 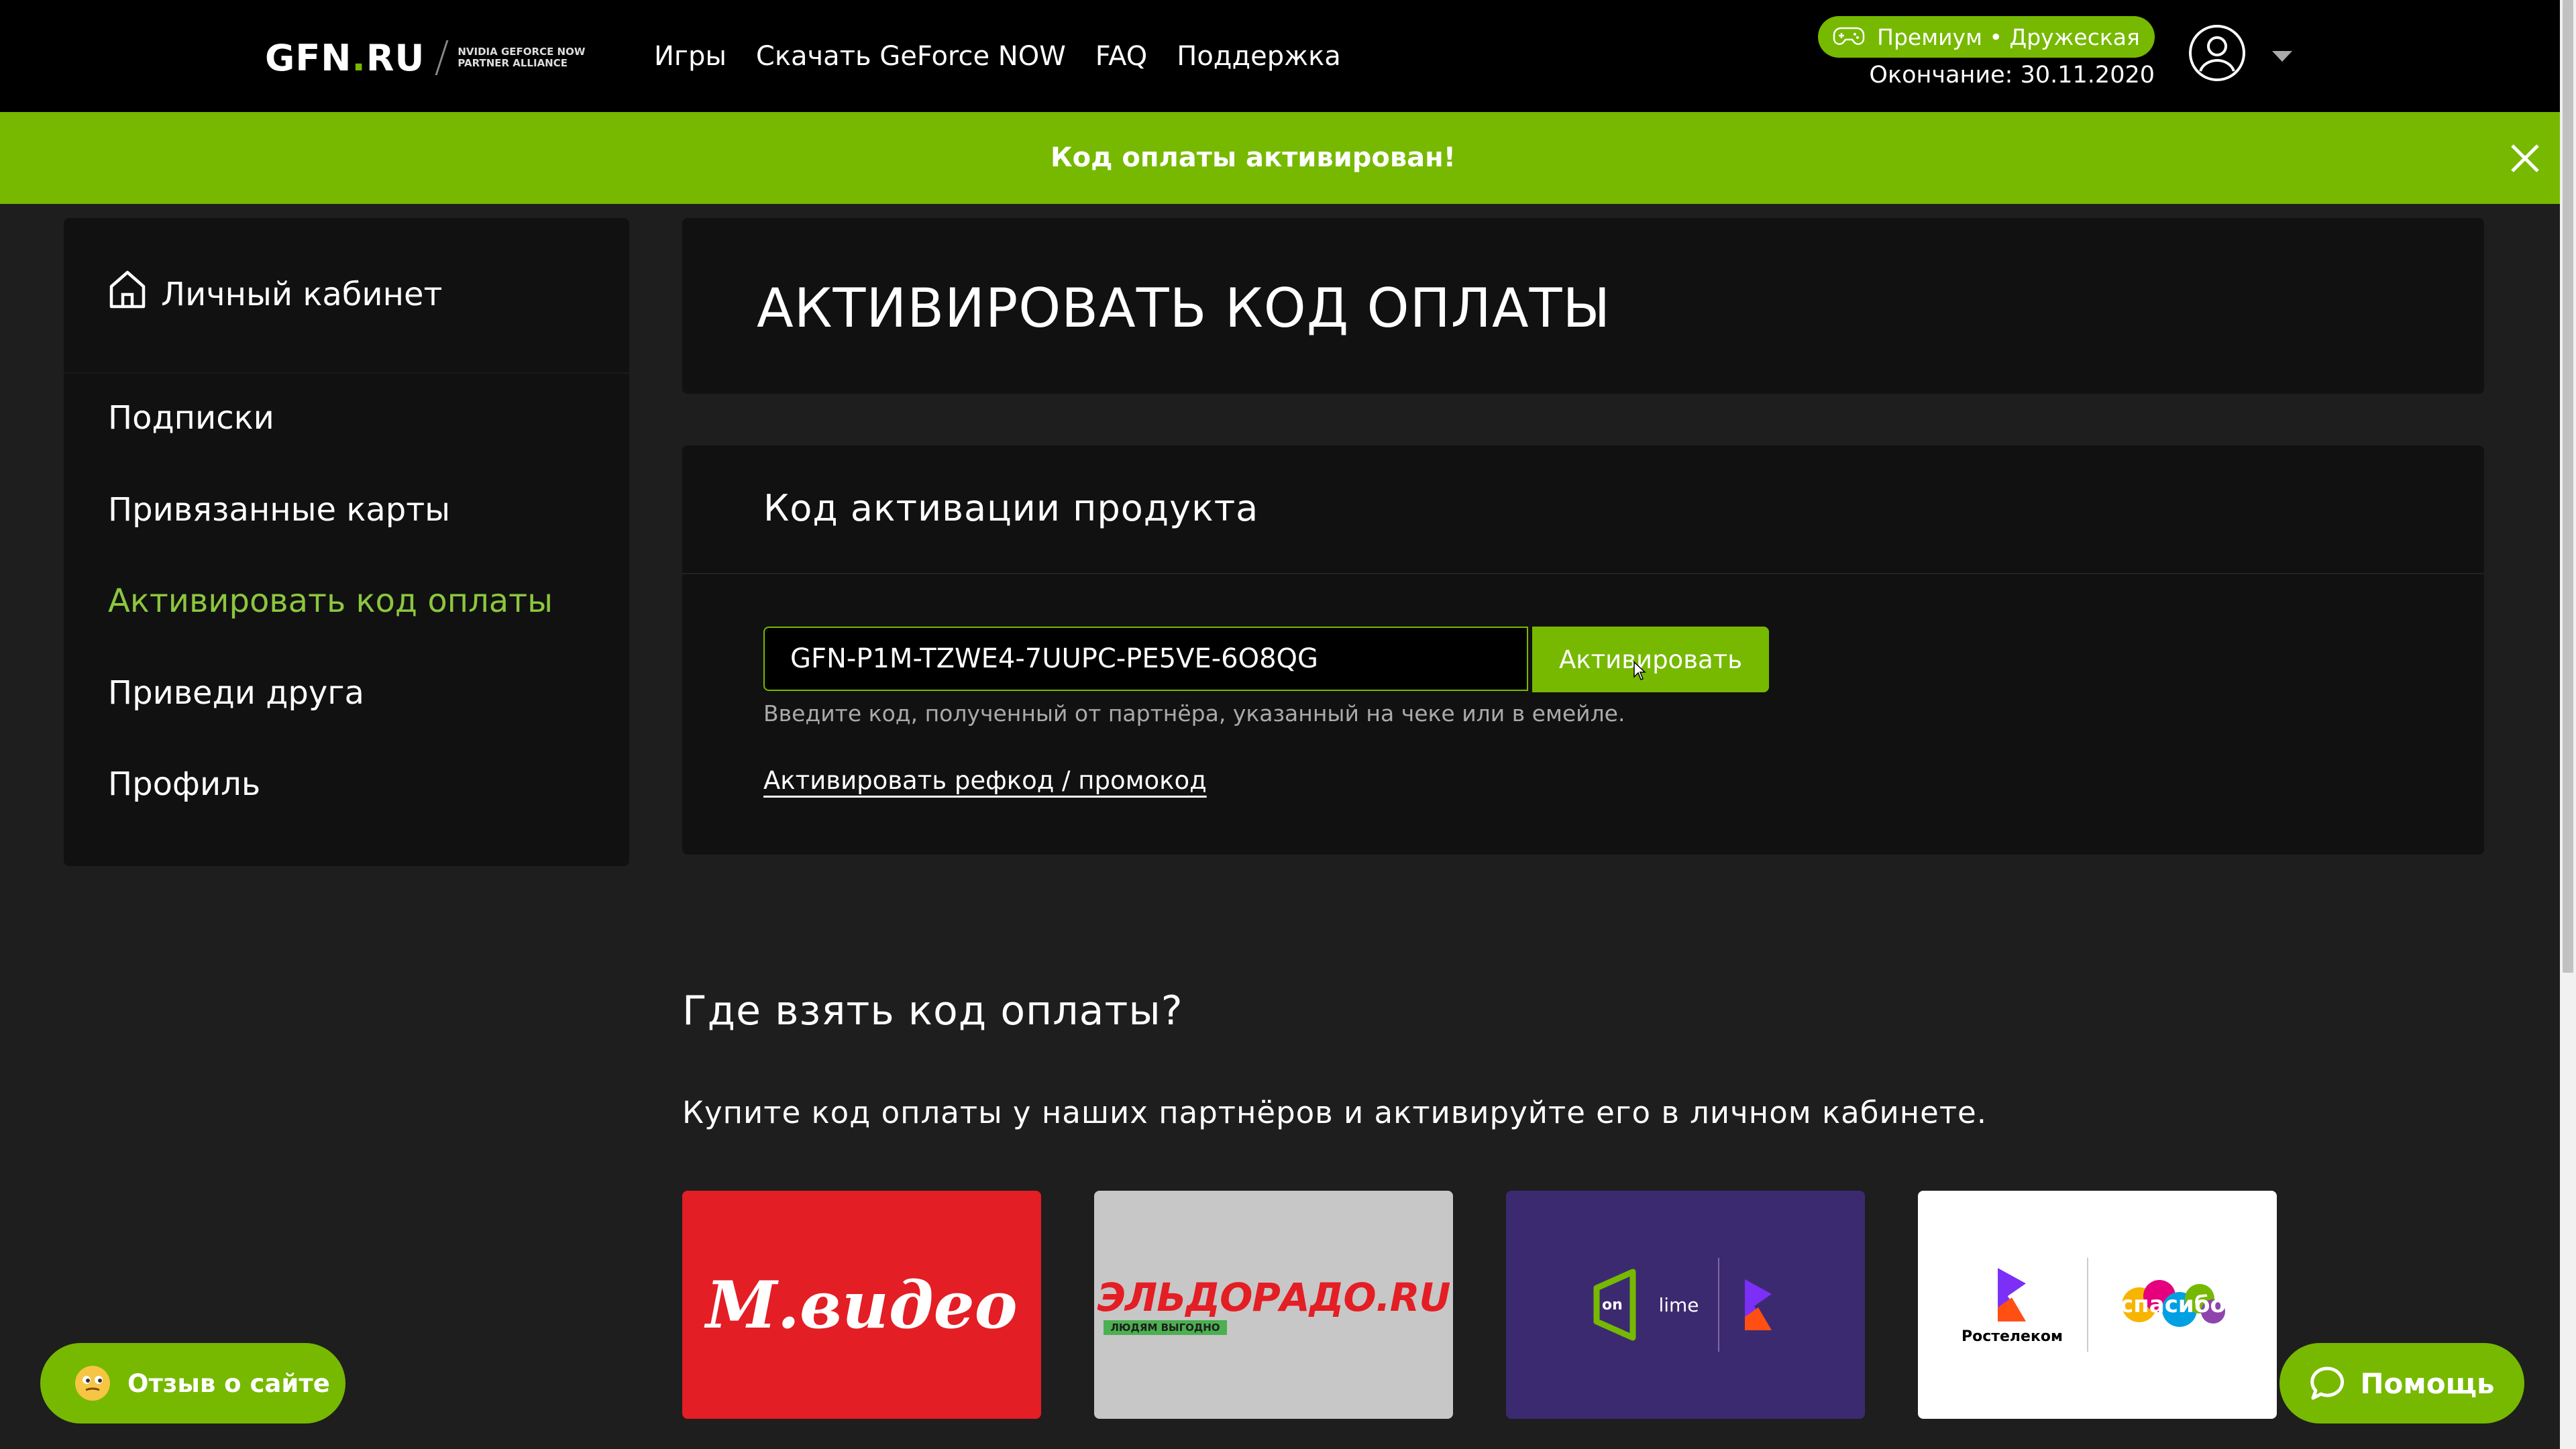 I want to click on help-button: Помощь, so click(x=2401, y=1383).